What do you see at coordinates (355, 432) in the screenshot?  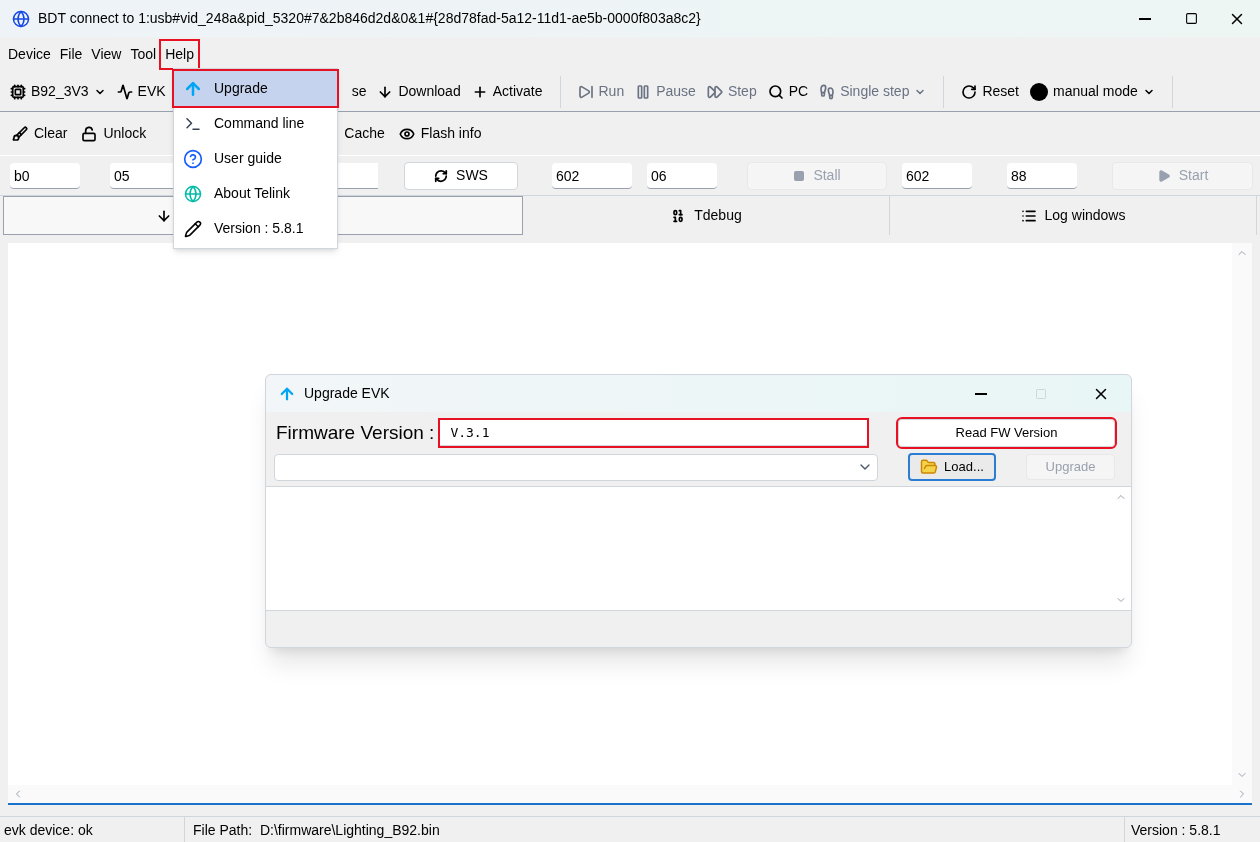 I see `firmware-label: Firmware Version :` at bounding box center [355, 432].